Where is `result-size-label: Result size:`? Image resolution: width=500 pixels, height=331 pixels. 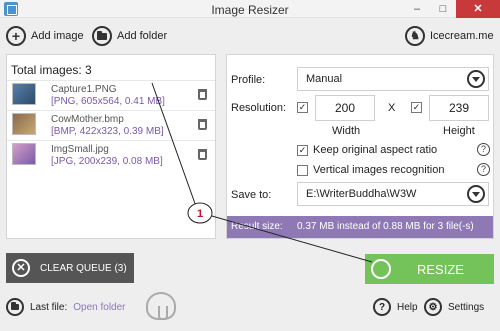
result-size-label: Result size: is located at coordinates (257, 226).